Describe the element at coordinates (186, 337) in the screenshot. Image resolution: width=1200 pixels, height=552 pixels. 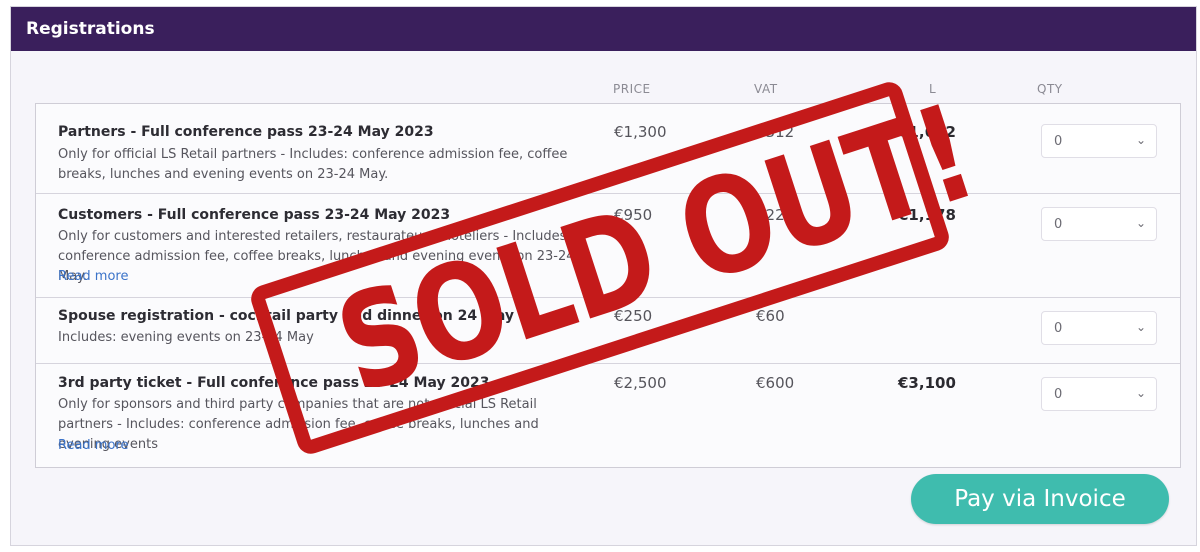
I see `row-description: Includes: evening events on 23-24 May` at that location.